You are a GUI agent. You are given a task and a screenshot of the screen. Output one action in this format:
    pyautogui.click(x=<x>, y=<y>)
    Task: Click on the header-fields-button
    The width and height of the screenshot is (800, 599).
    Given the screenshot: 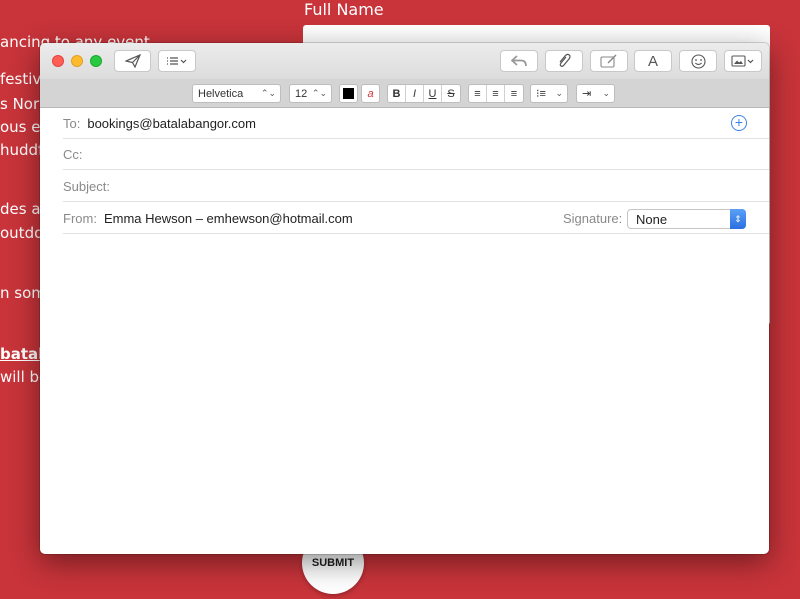 What is the action you would take?
    pyautogui.click(x=177, y=61)
    